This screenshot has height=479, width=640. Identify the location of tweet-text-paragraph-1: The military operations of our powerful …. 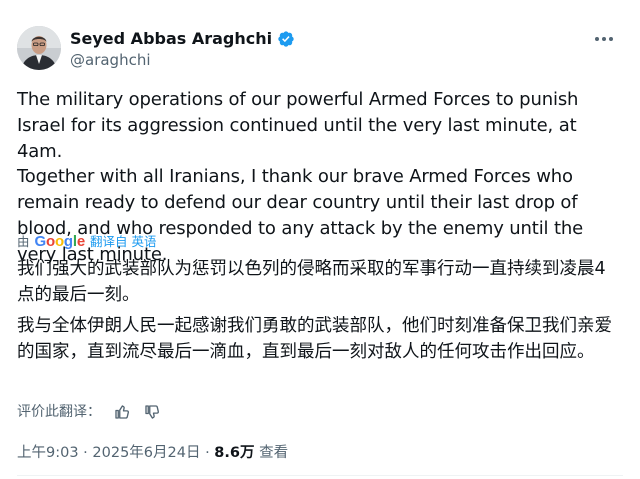
(300, 125).